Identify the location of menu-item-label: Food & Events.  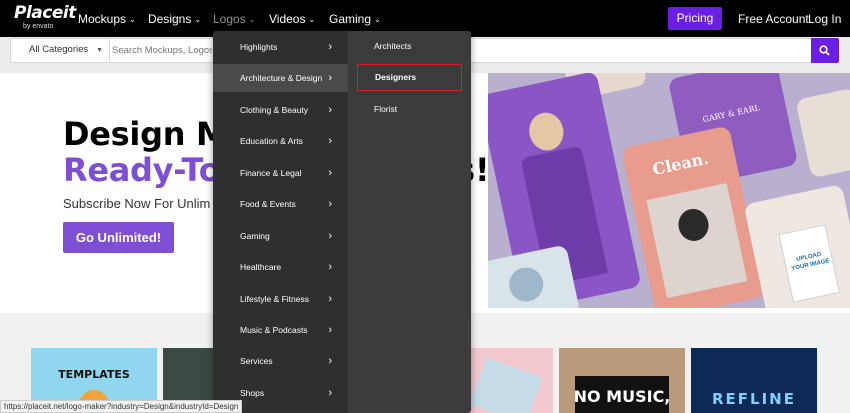
(268, 204).